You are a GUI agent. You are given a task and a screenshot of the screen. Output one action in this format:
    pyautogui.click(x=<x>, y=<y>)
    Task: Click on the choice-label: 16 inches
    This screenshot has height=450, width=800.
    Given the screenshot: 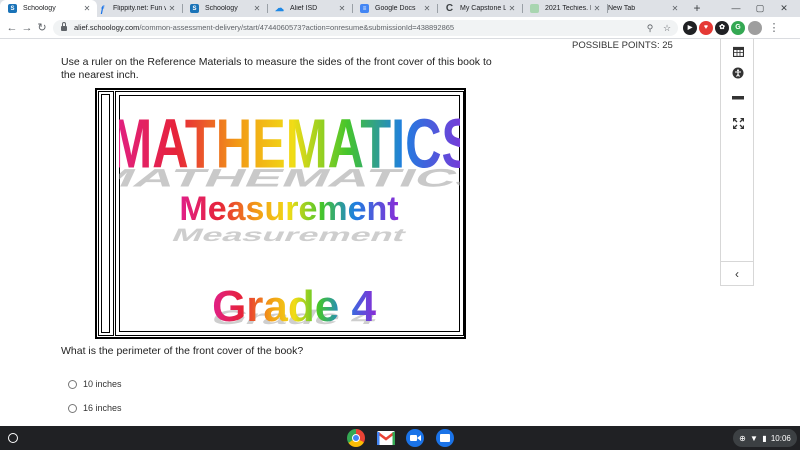 What is the action you would take?
    pyautogui.click(x=102, y=408)
    